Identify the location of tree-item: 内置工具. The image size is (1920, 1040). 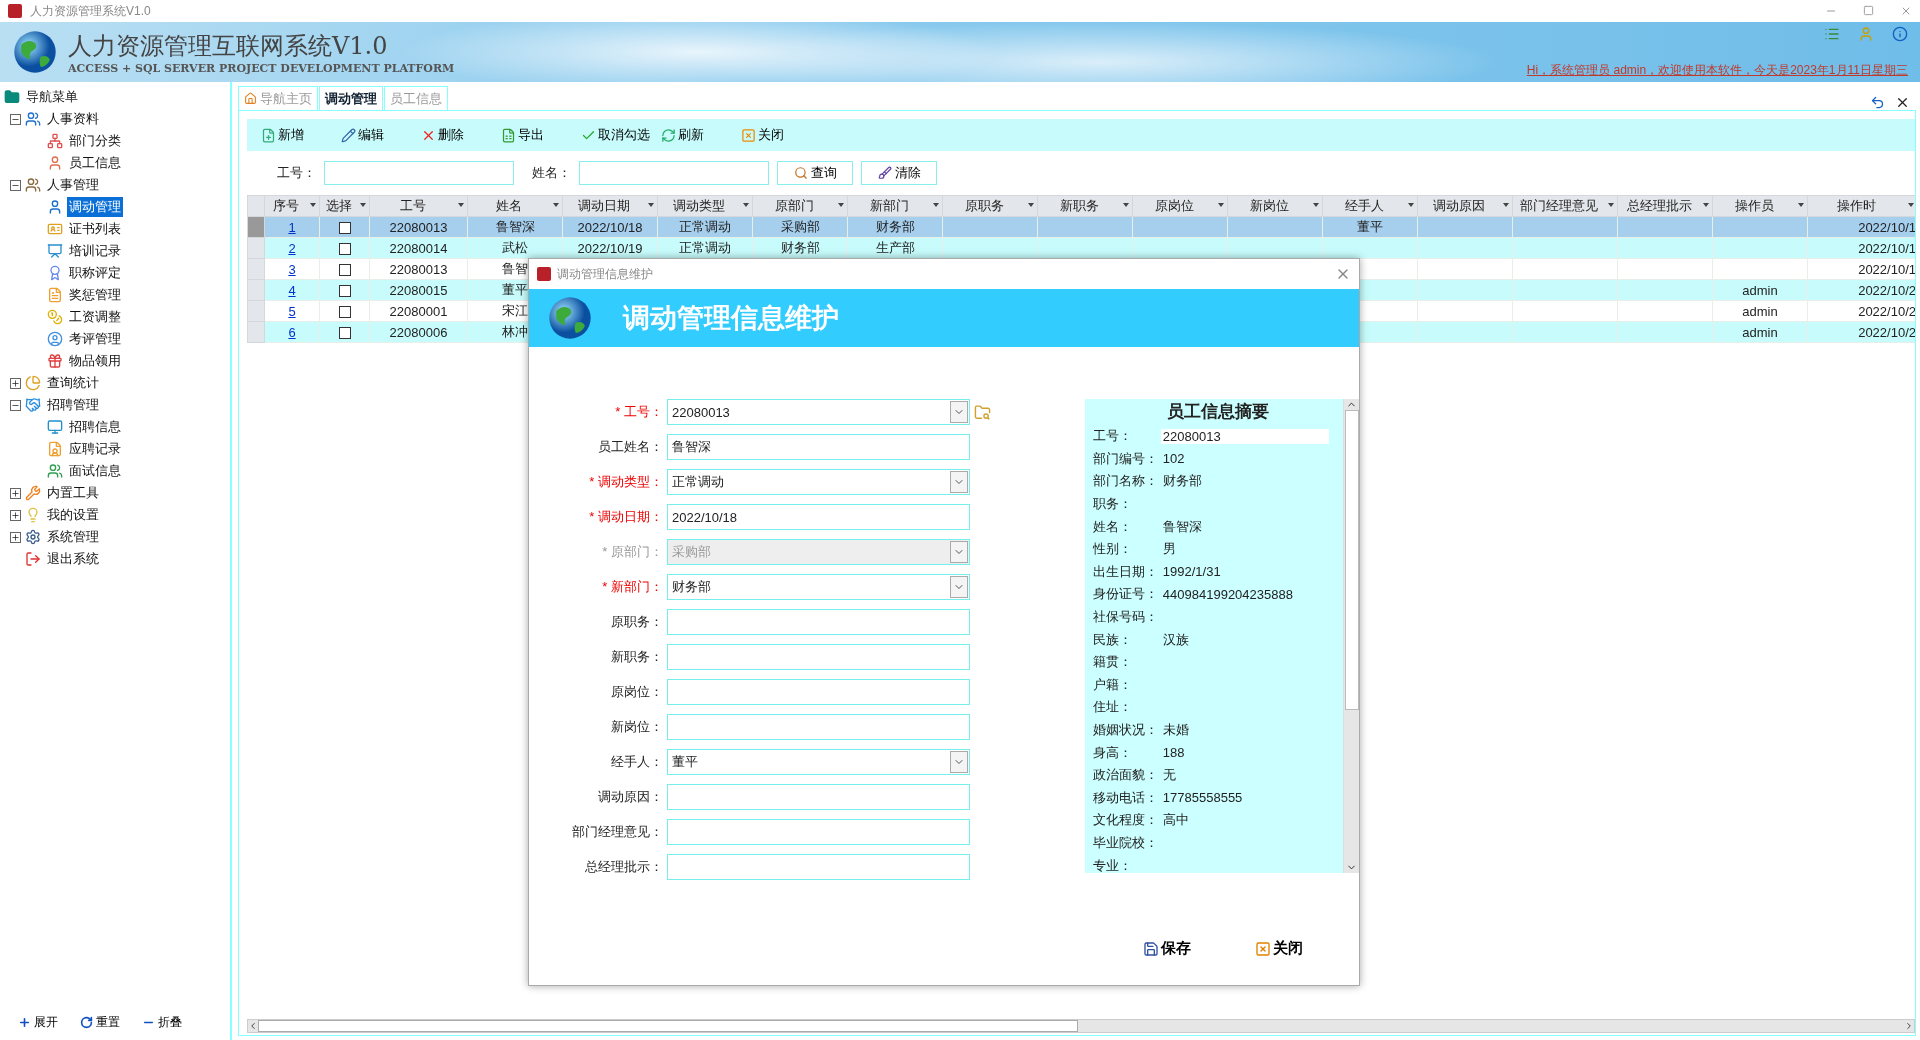
(73, 493).